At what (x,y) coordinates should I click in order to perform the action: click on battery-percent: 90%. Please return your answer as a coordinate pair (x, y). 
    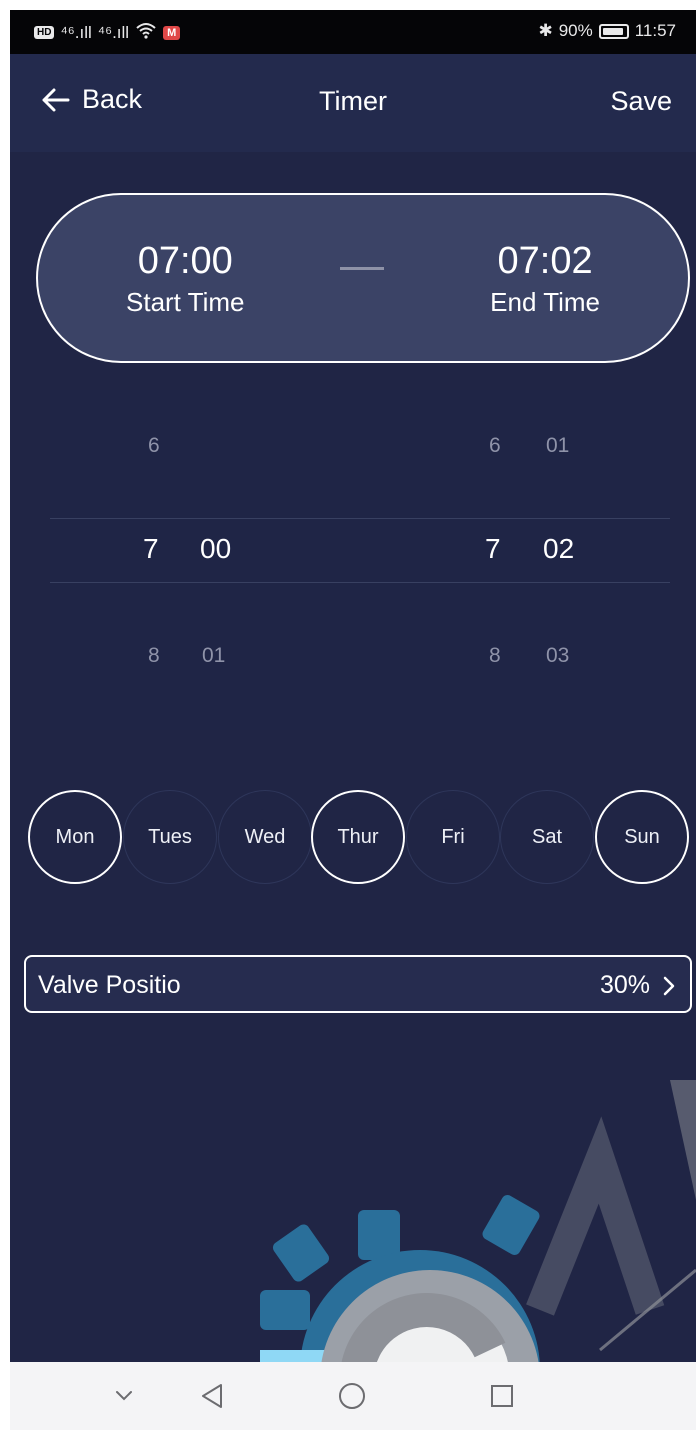
    Looking at the image, I should click on (575, 30).